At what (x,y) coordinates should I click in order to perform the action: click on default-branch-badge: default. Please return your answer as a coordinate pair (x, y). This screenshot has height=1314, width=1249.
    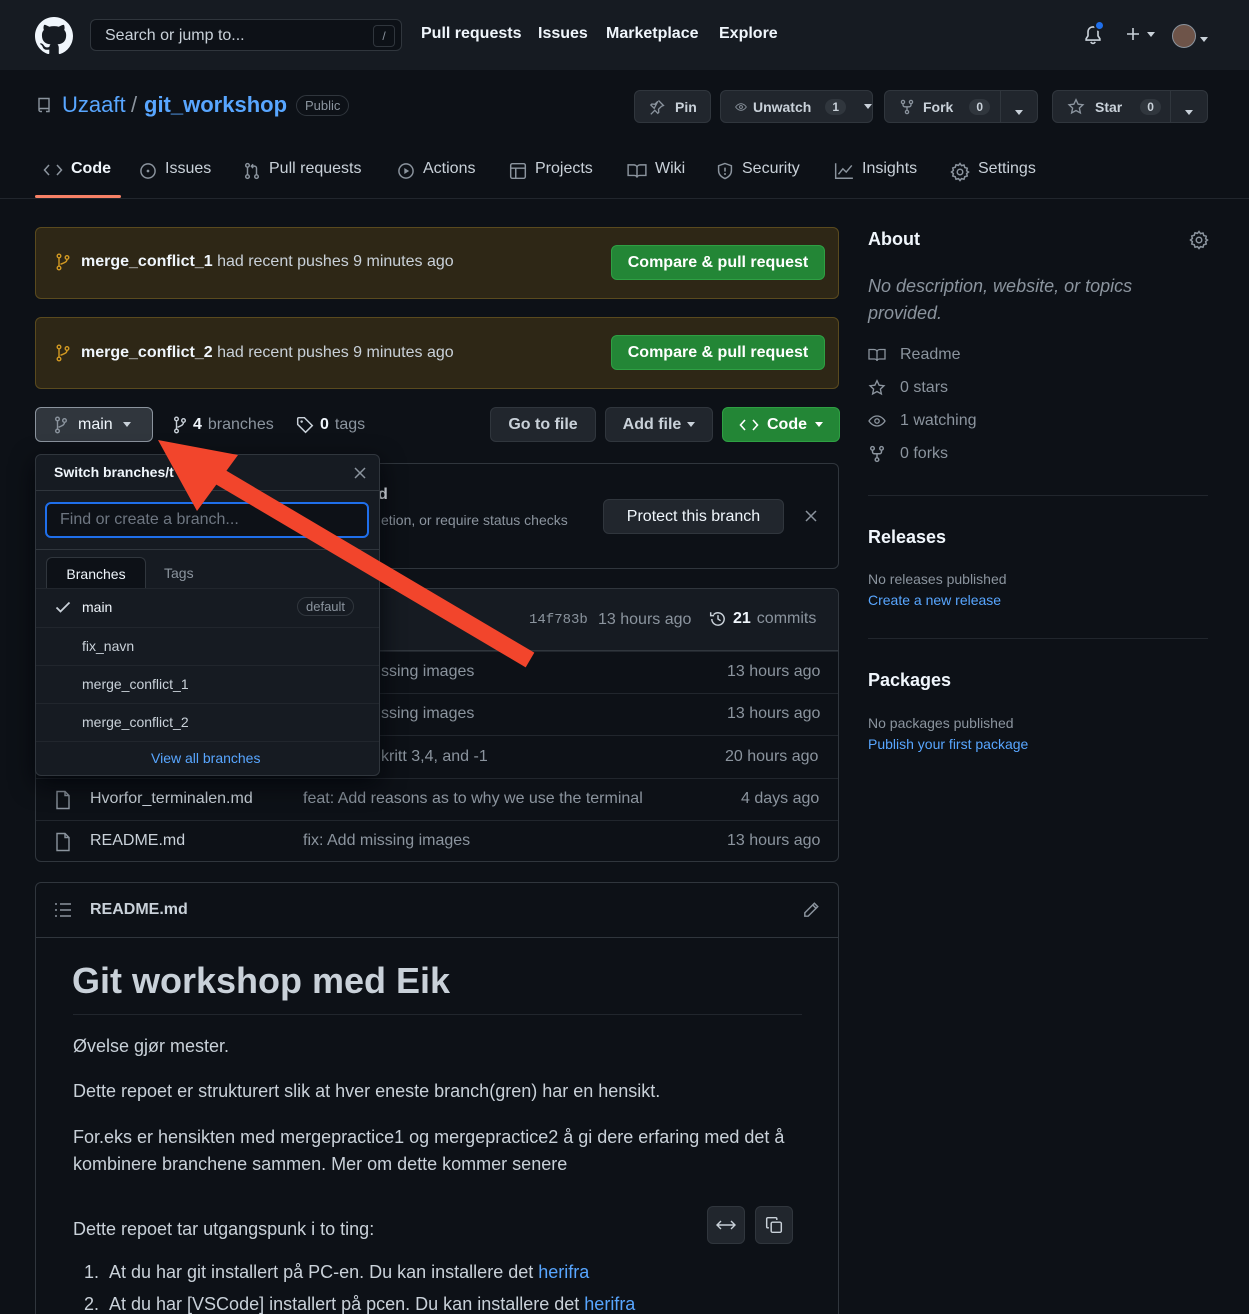
    Looking at the image, I should click on (326, 606).